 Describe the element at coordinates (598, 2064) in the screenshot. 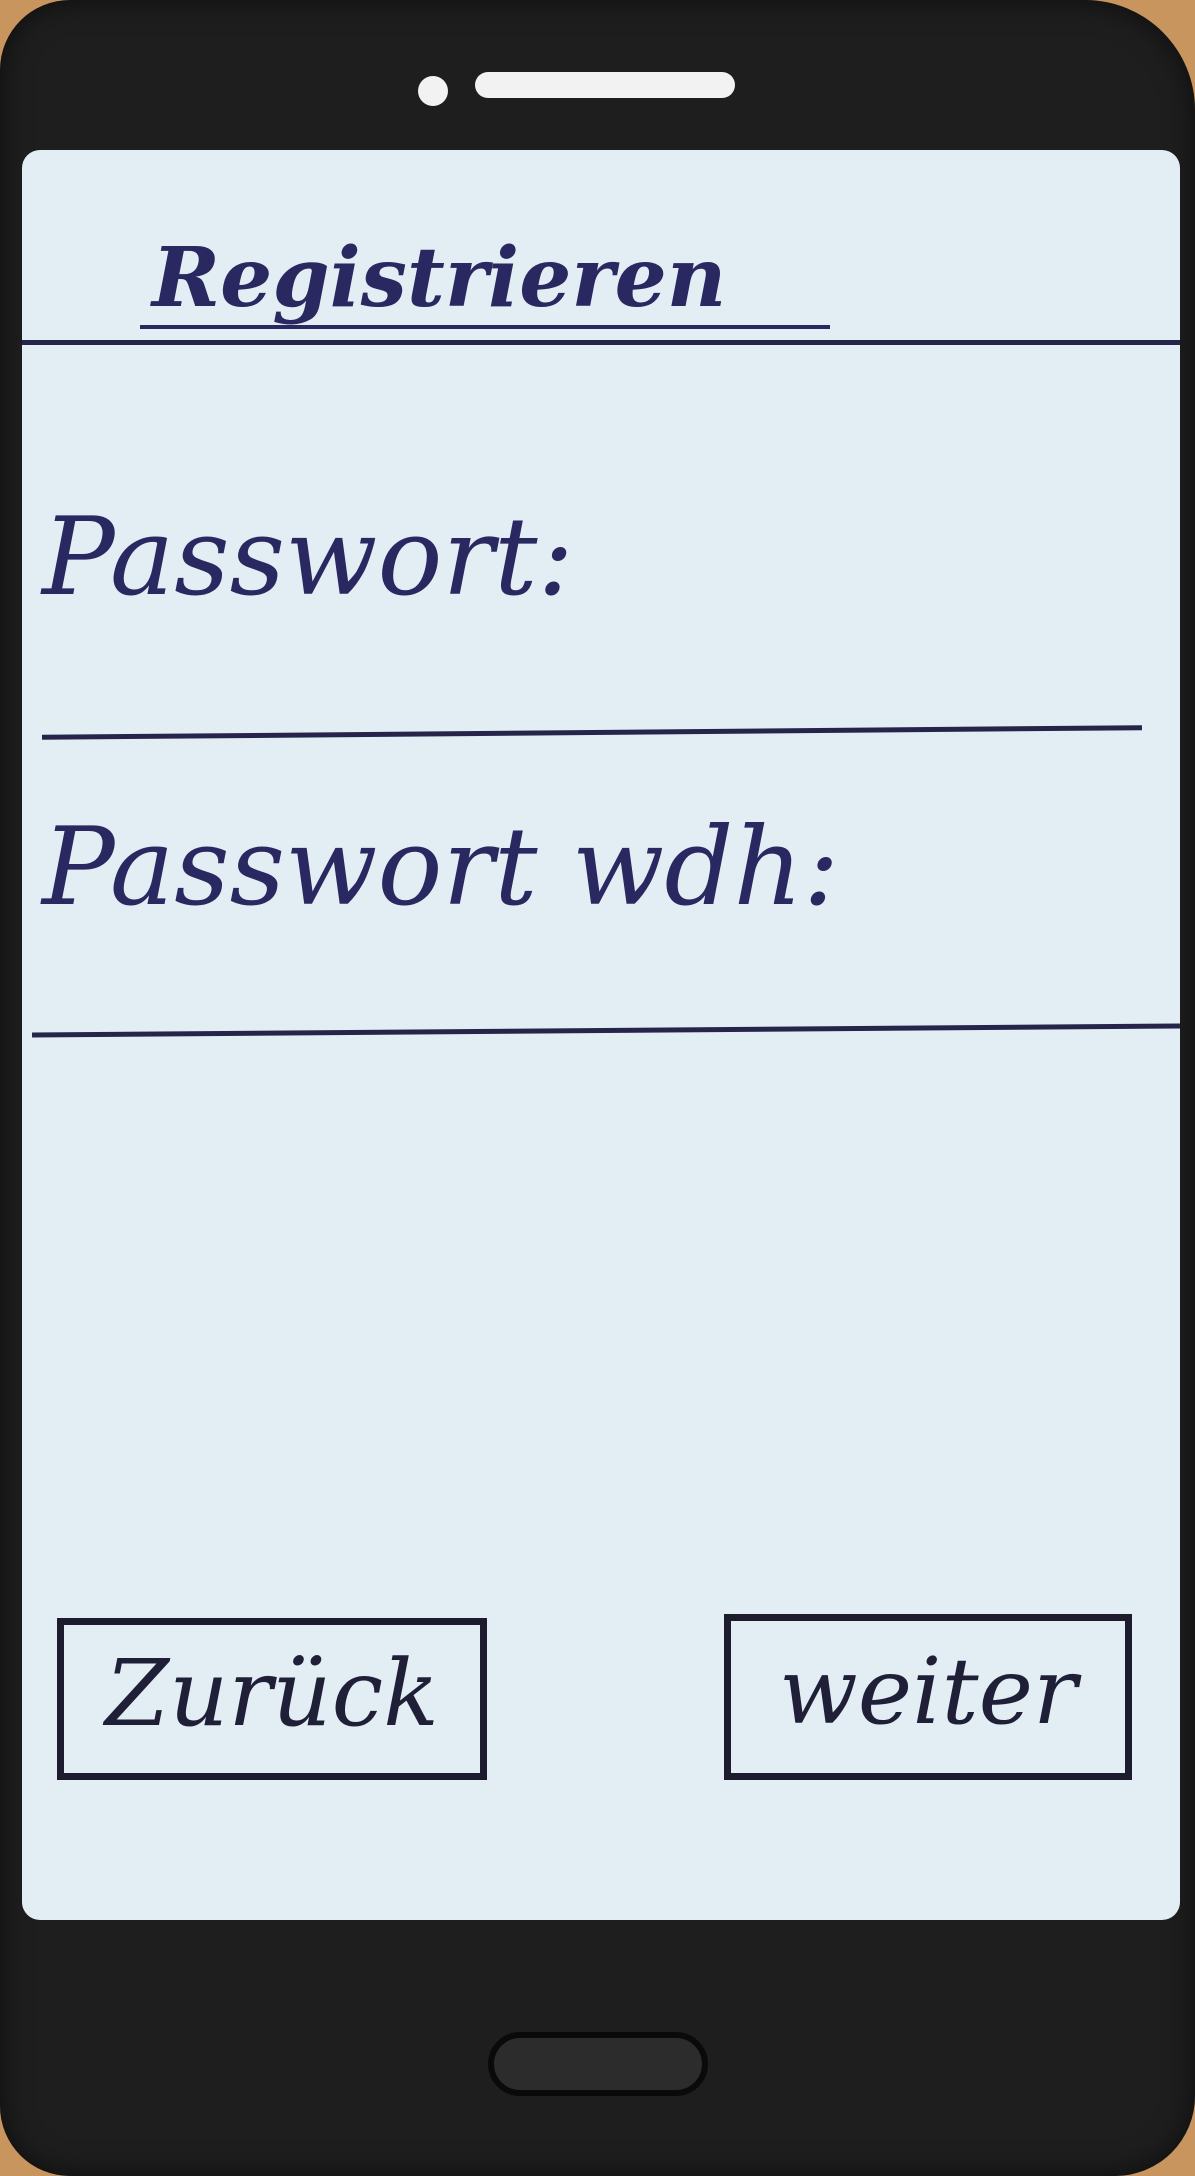

I see `home-button` at that location.